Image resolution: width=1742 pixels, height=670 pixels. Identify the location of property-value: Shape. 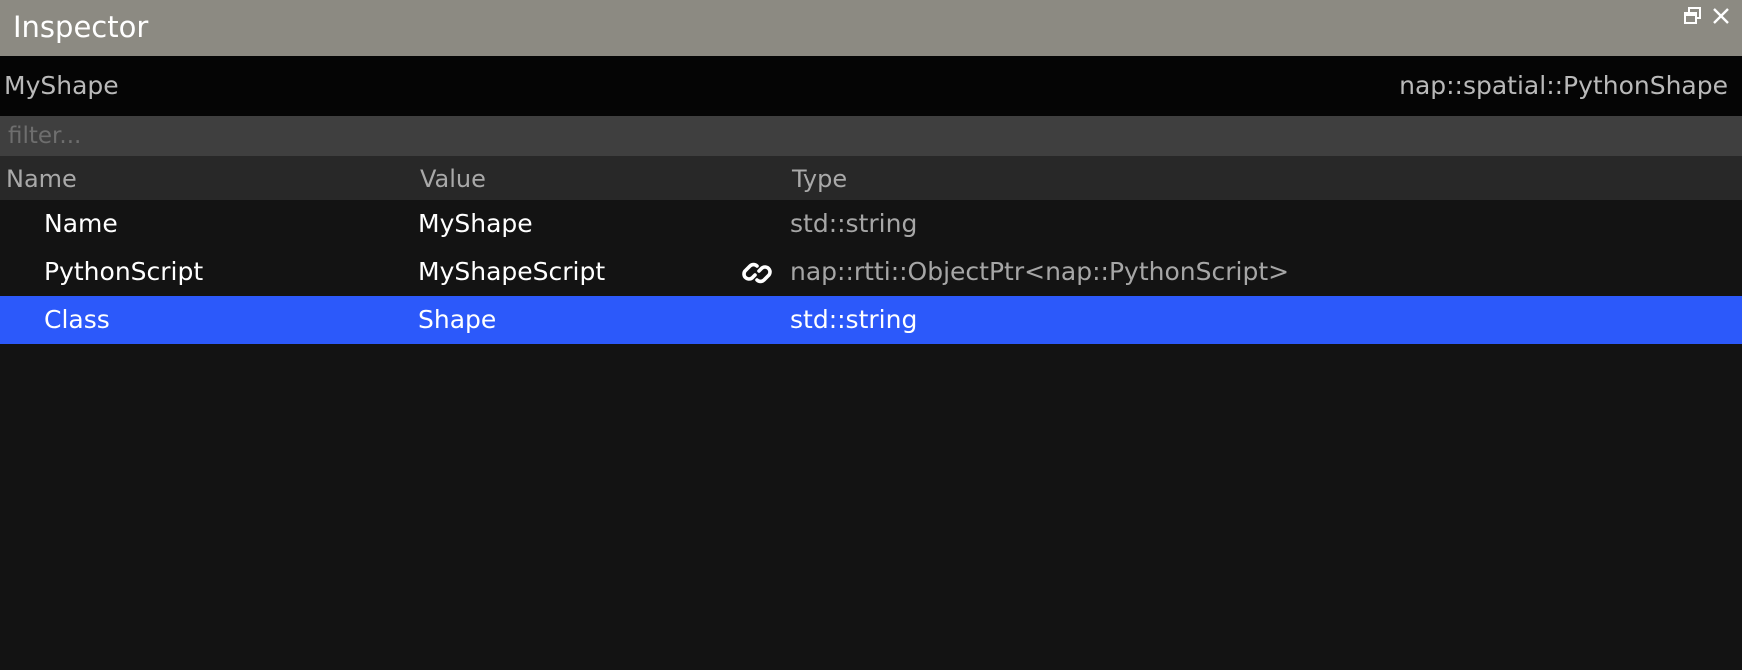
(457, 320).